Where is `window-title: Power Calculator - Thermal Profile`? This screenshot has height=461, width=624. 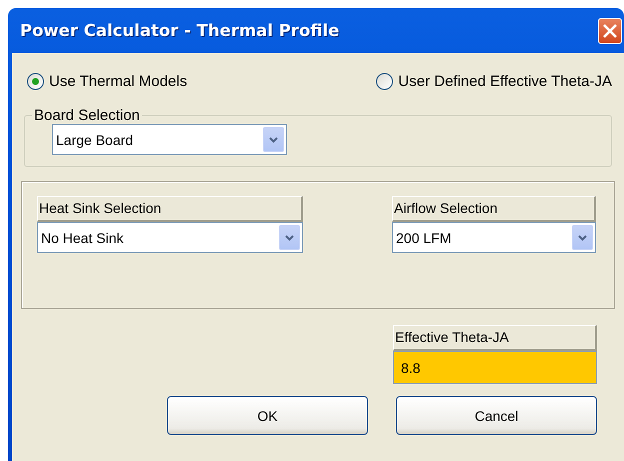
window-title: Power Calculator - Thermal Profile is located at coordinates (180, 30).